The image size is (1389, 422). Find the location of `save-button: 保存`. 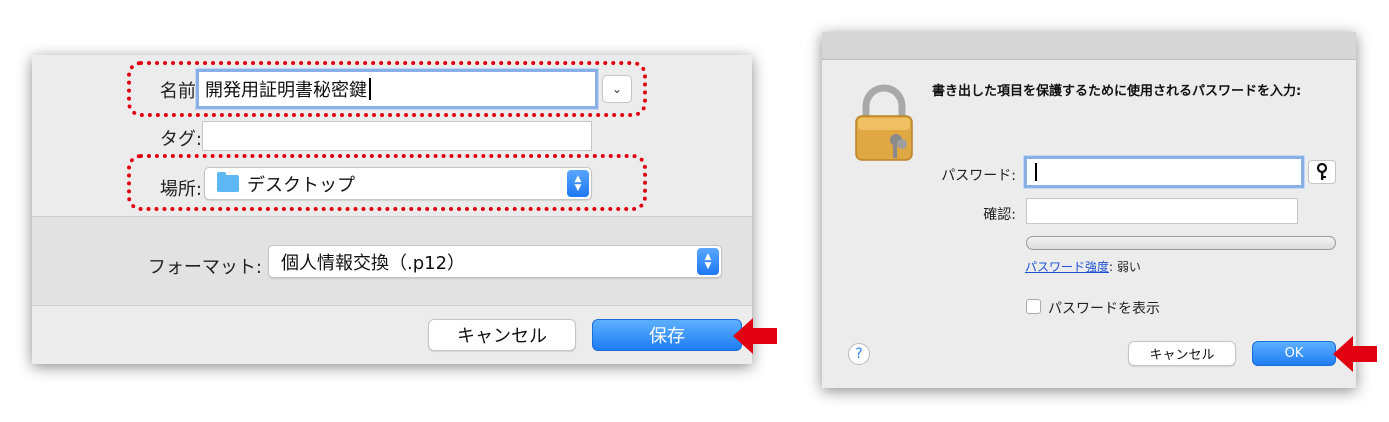

save-button: 保存 is located at coordinates (667, 335).